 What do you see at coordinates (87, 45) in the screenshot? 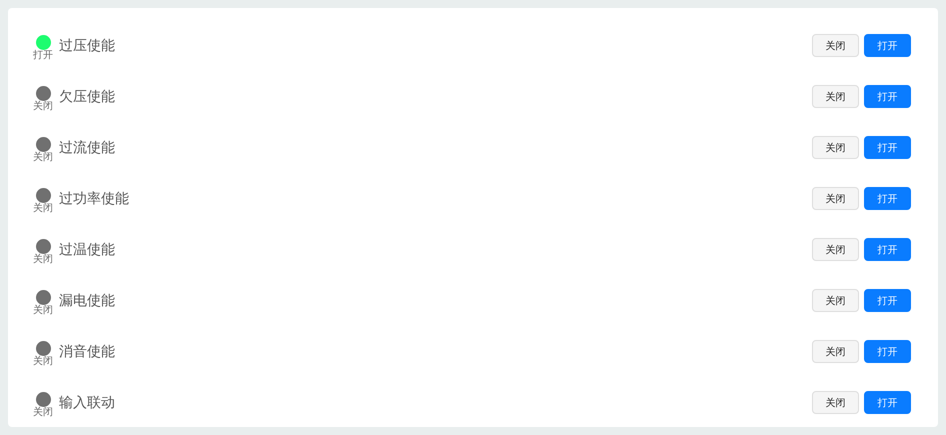
I see `setting-label: 过压使能` at bounding box center [87, 45].